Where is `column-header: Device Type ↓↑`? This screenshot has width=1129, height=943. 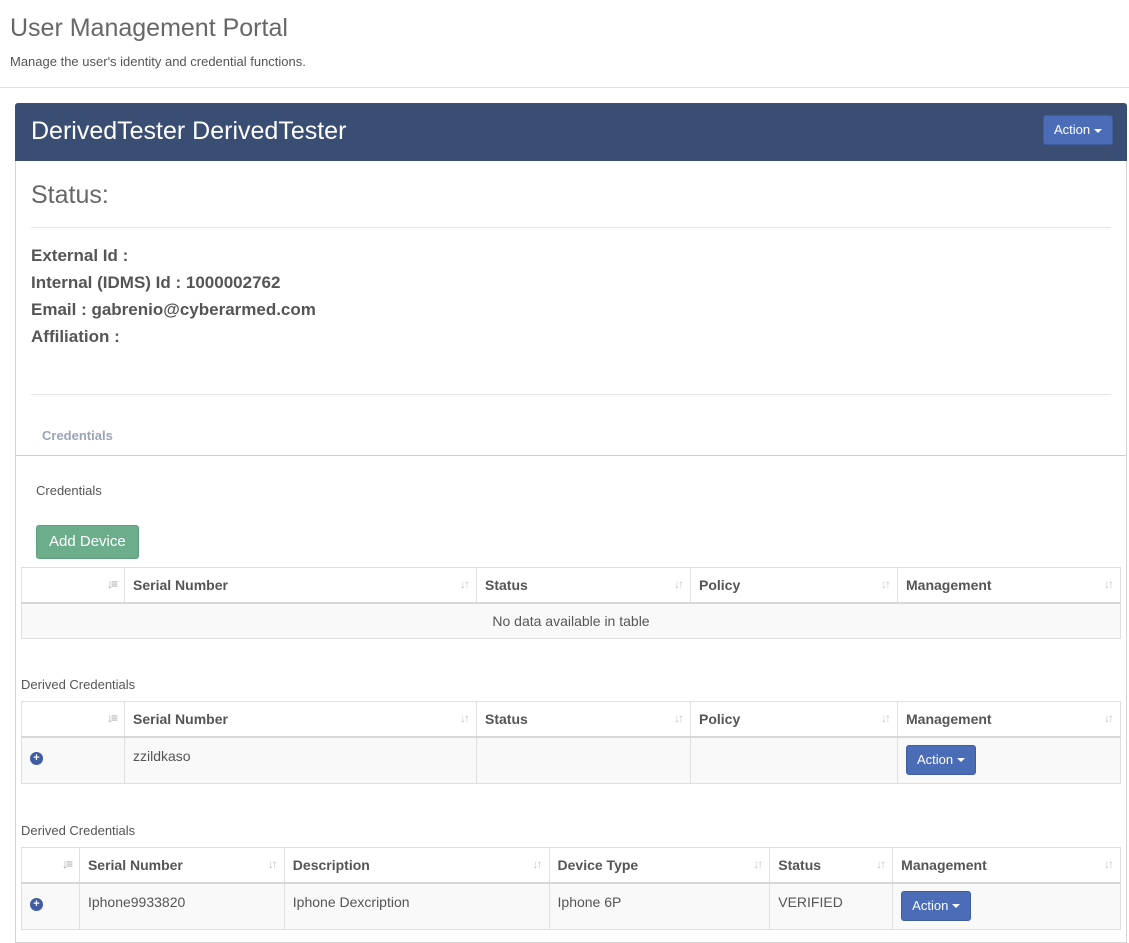 column-header: Device Type ↓↑ is located at coordinates (659, 865).